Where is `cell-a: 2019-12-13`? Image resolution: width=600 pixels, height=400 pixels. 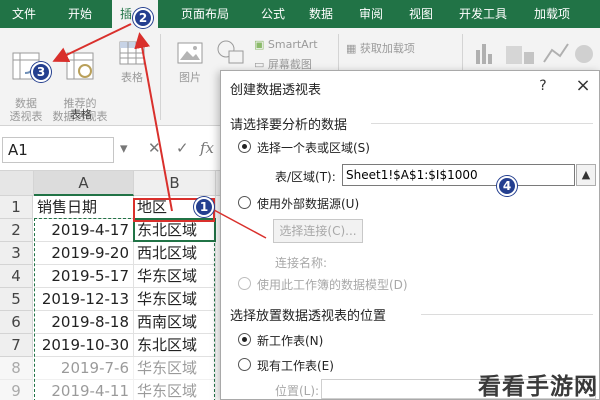 cell-a: 2019-12-13 is located at coordinates (84, 299).